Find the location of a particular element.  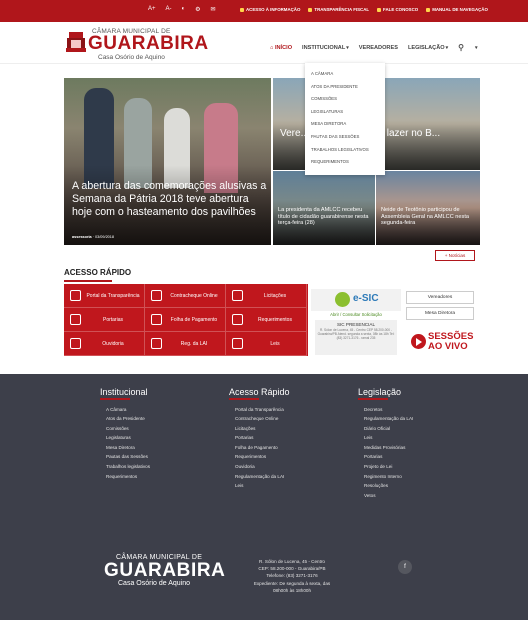

accessibility-tools: A+ A- ◐ ⚙ ✉ is located at coordinates (182, 9).